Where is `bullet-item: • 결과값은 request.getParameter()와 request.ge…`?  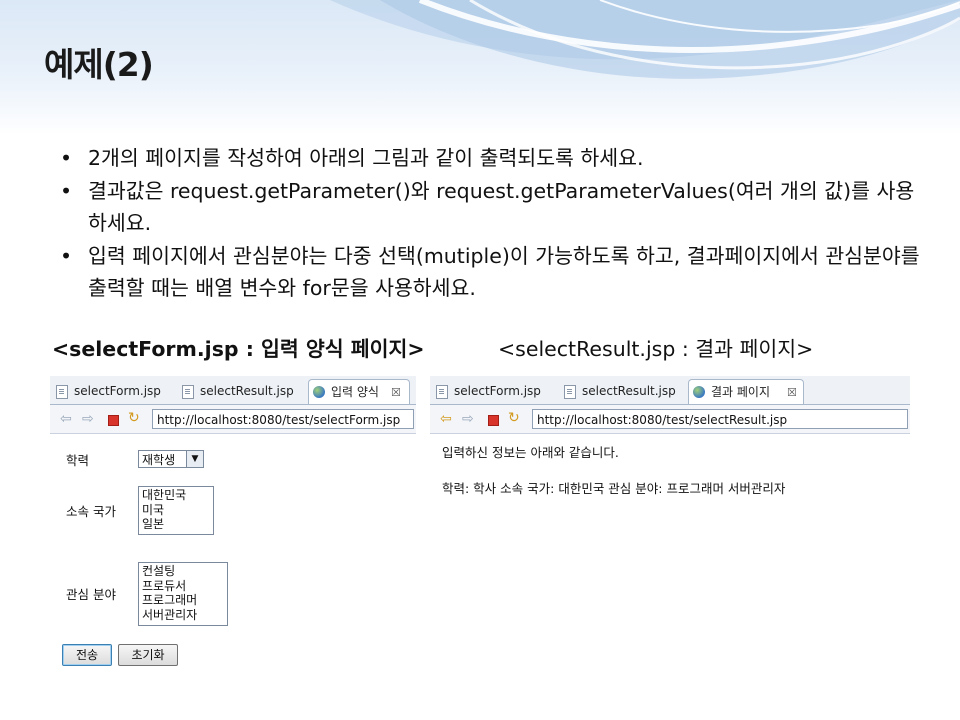
bullet-item: • 결과값은 request.getParameter()와 request.ge… is located at coordinates (490, 207).